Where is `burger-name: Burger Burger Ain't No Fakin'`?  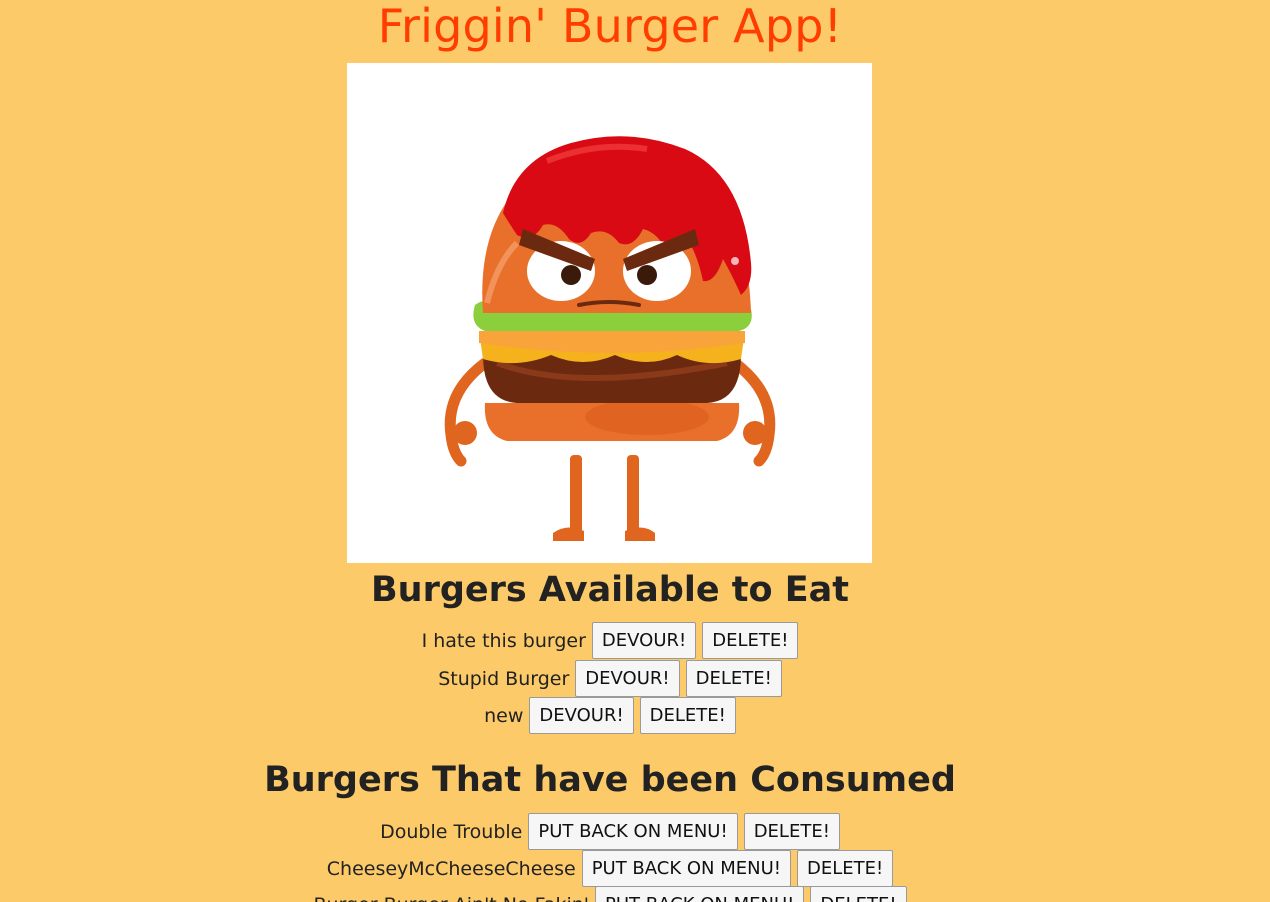
burger-name: Burger Burger Ain't No Fakin' is located at coordinates (451, 898).